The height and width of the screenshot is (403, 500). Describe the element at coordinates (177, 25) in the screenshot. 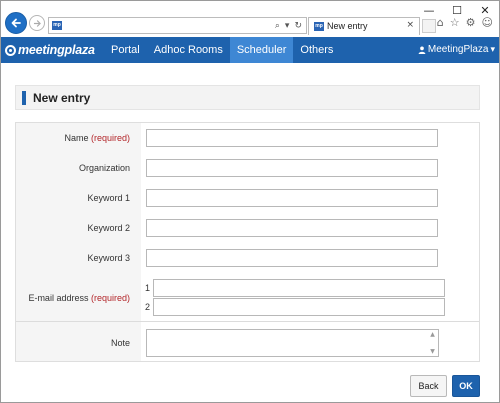

I see `address-bar: mp ⌕ ▾ ↻` at that location.